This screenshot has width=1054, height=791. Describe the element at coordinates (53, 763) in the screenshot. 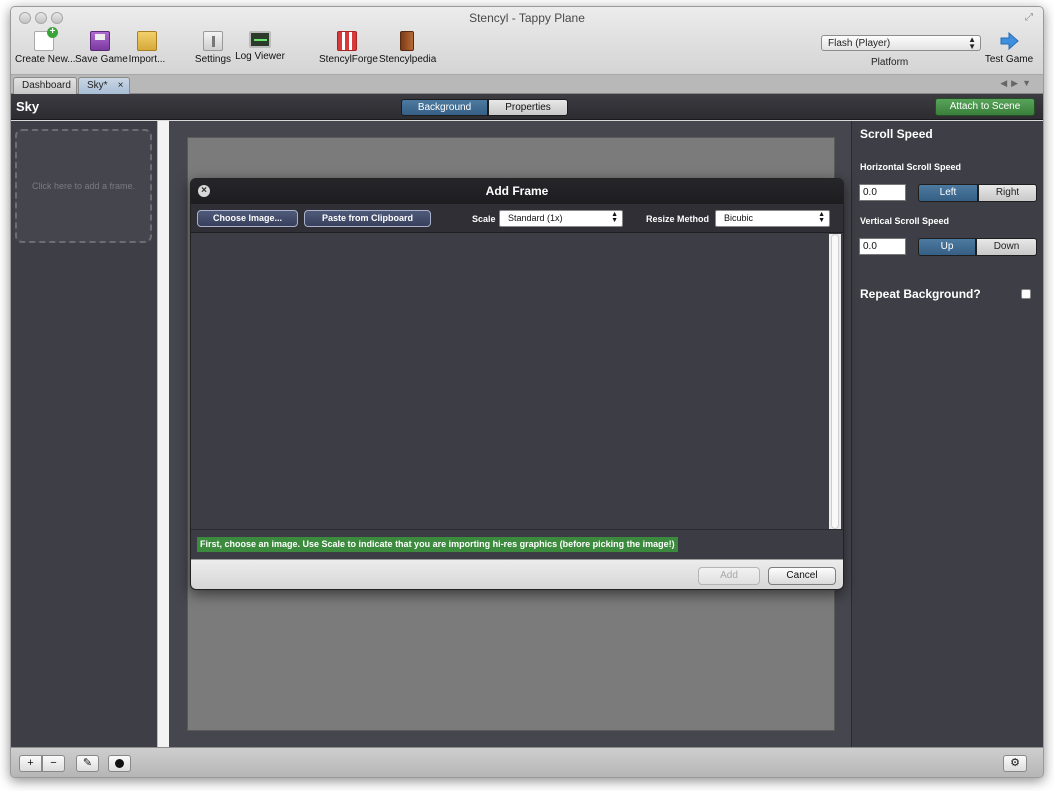

I see `remove-frame-button: −` at that location.